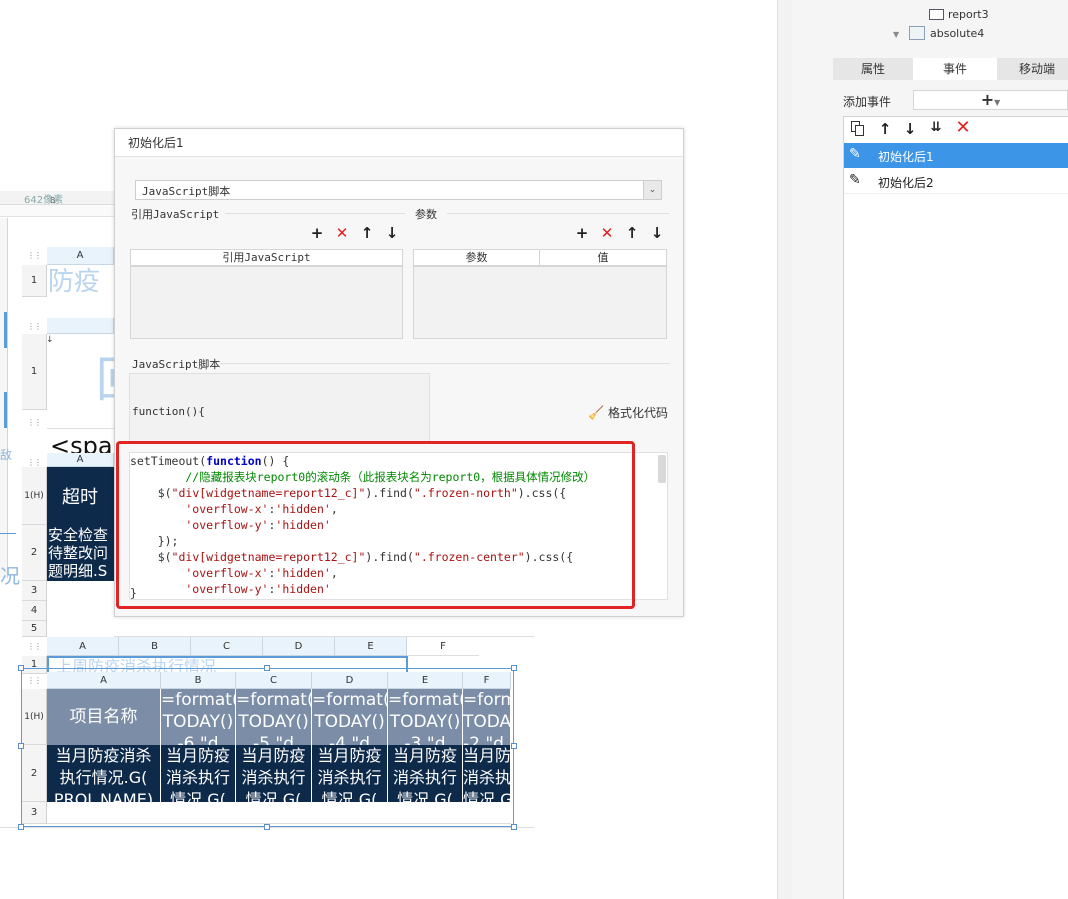 Image resolution: width=1068 pixels, height=899 pixels. Describe the element at coordinates (476, 257) in the screenshot. I see `params-column-param: 参数` at that location.